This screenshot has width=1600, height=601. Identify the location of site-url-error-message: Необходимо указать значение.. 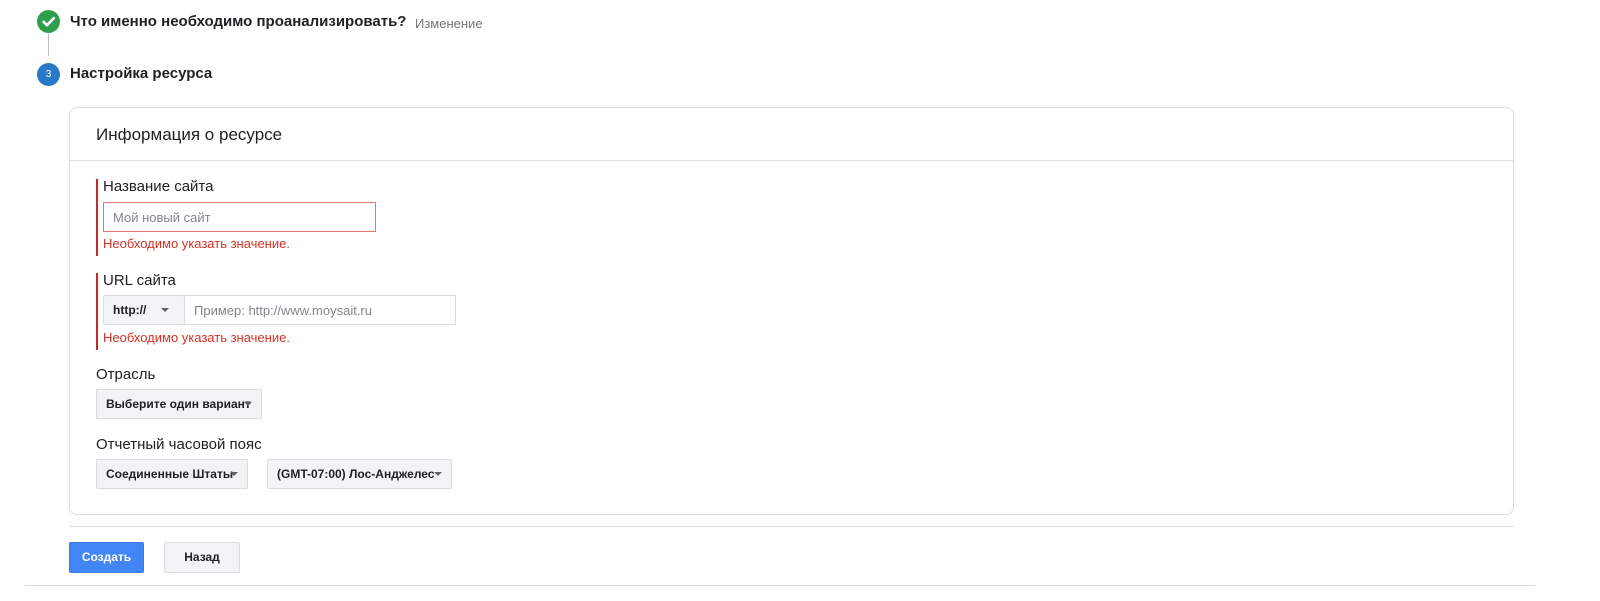
(196, 337).